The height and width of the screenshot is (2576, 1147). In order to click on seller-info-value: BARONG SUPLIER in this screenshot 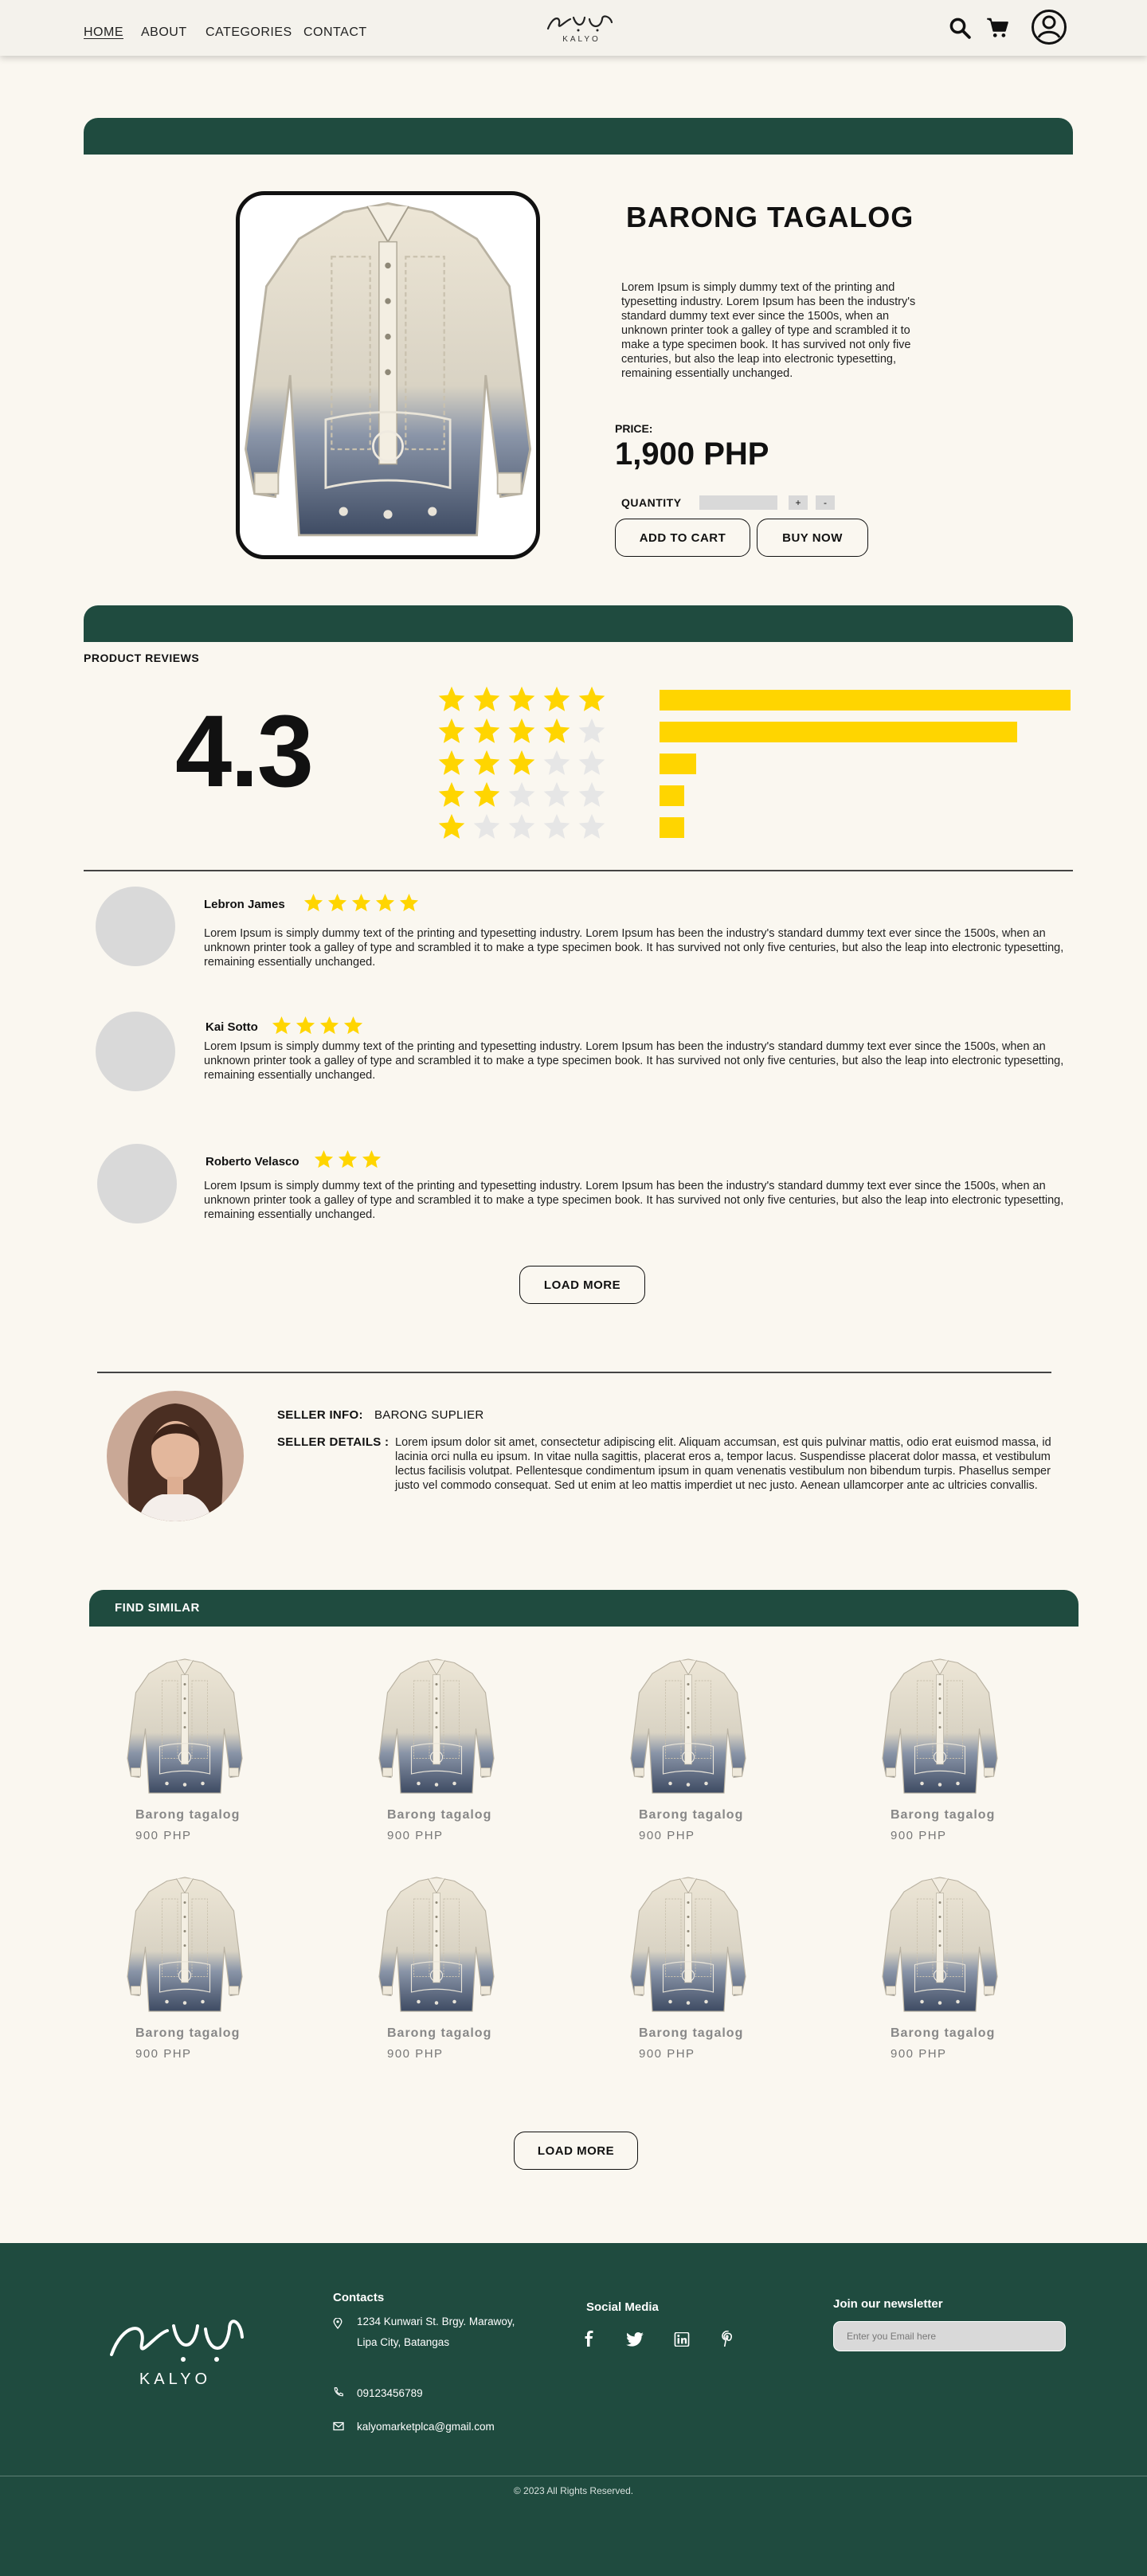, I will do `click(429, 1415)`.